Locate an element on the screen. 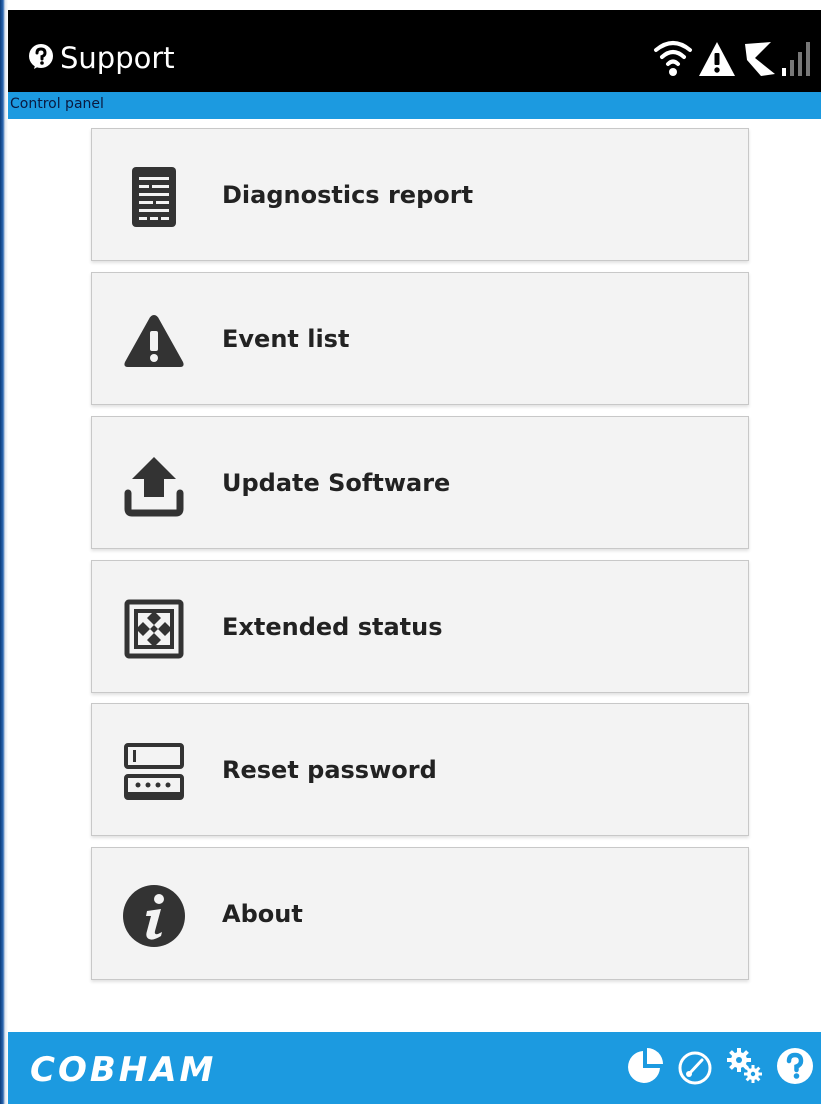 This screenshot has width=821, height=1104. window-left-edge is located at coordinates (4, 552).